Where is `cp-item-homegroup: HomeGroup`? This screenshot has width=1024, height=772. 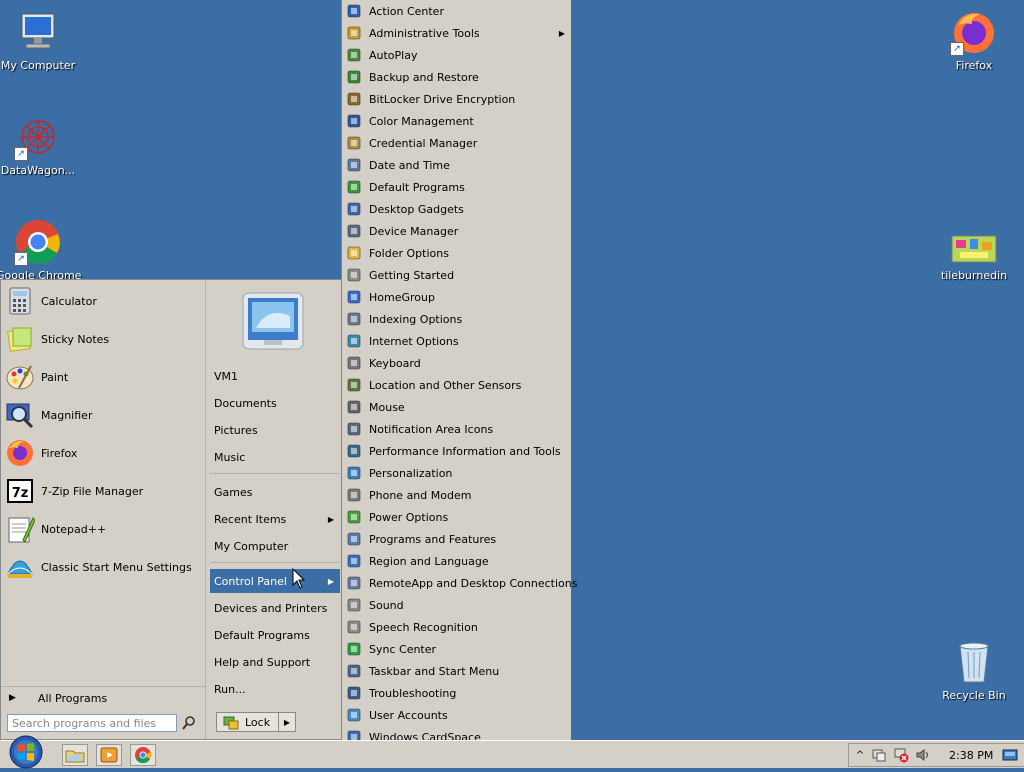
cp-item-homegroup: HomeGroup is located at coordinates (456, 297).